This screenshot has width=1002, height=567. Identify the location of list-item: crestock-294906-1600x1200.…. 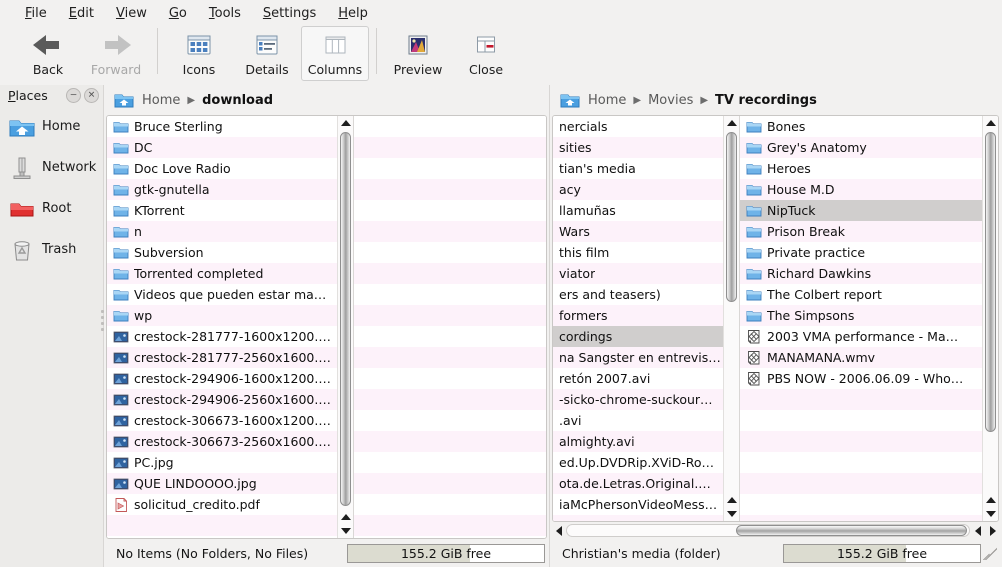
(222, 378).